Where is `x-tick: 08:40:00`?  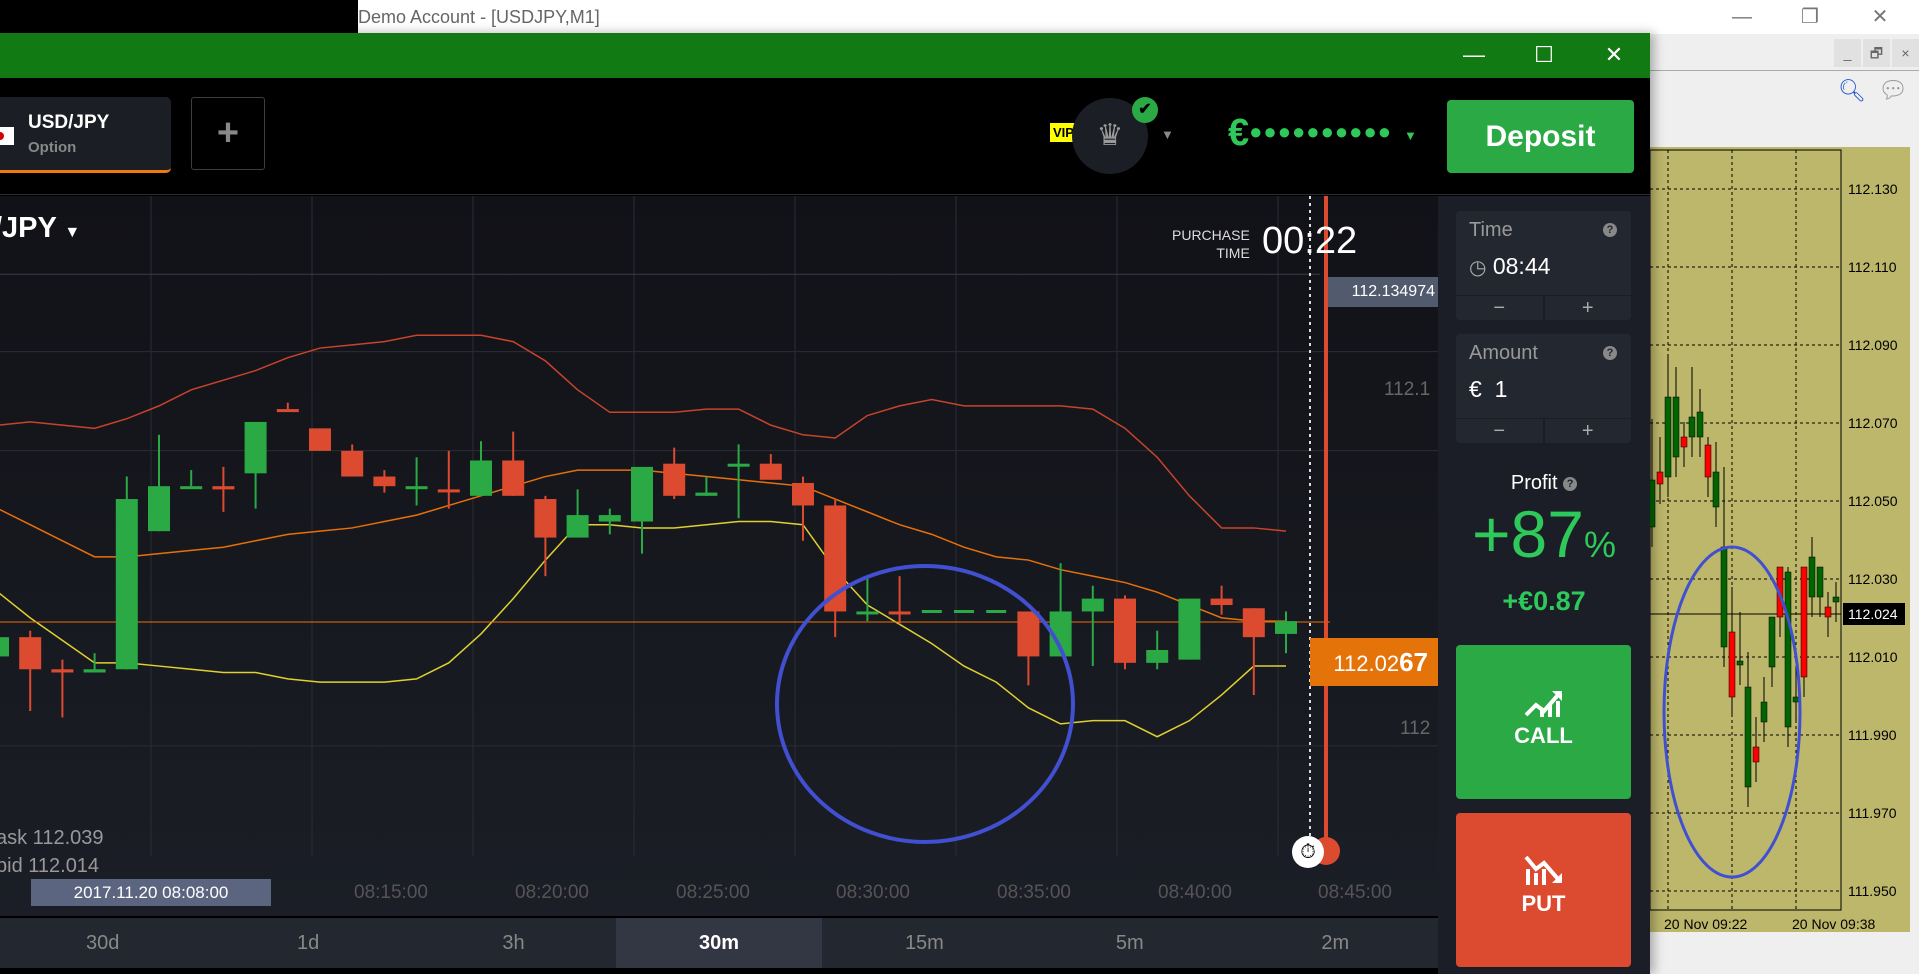 x-tick: 08:40:00 is located at coordinates (1195, 892).